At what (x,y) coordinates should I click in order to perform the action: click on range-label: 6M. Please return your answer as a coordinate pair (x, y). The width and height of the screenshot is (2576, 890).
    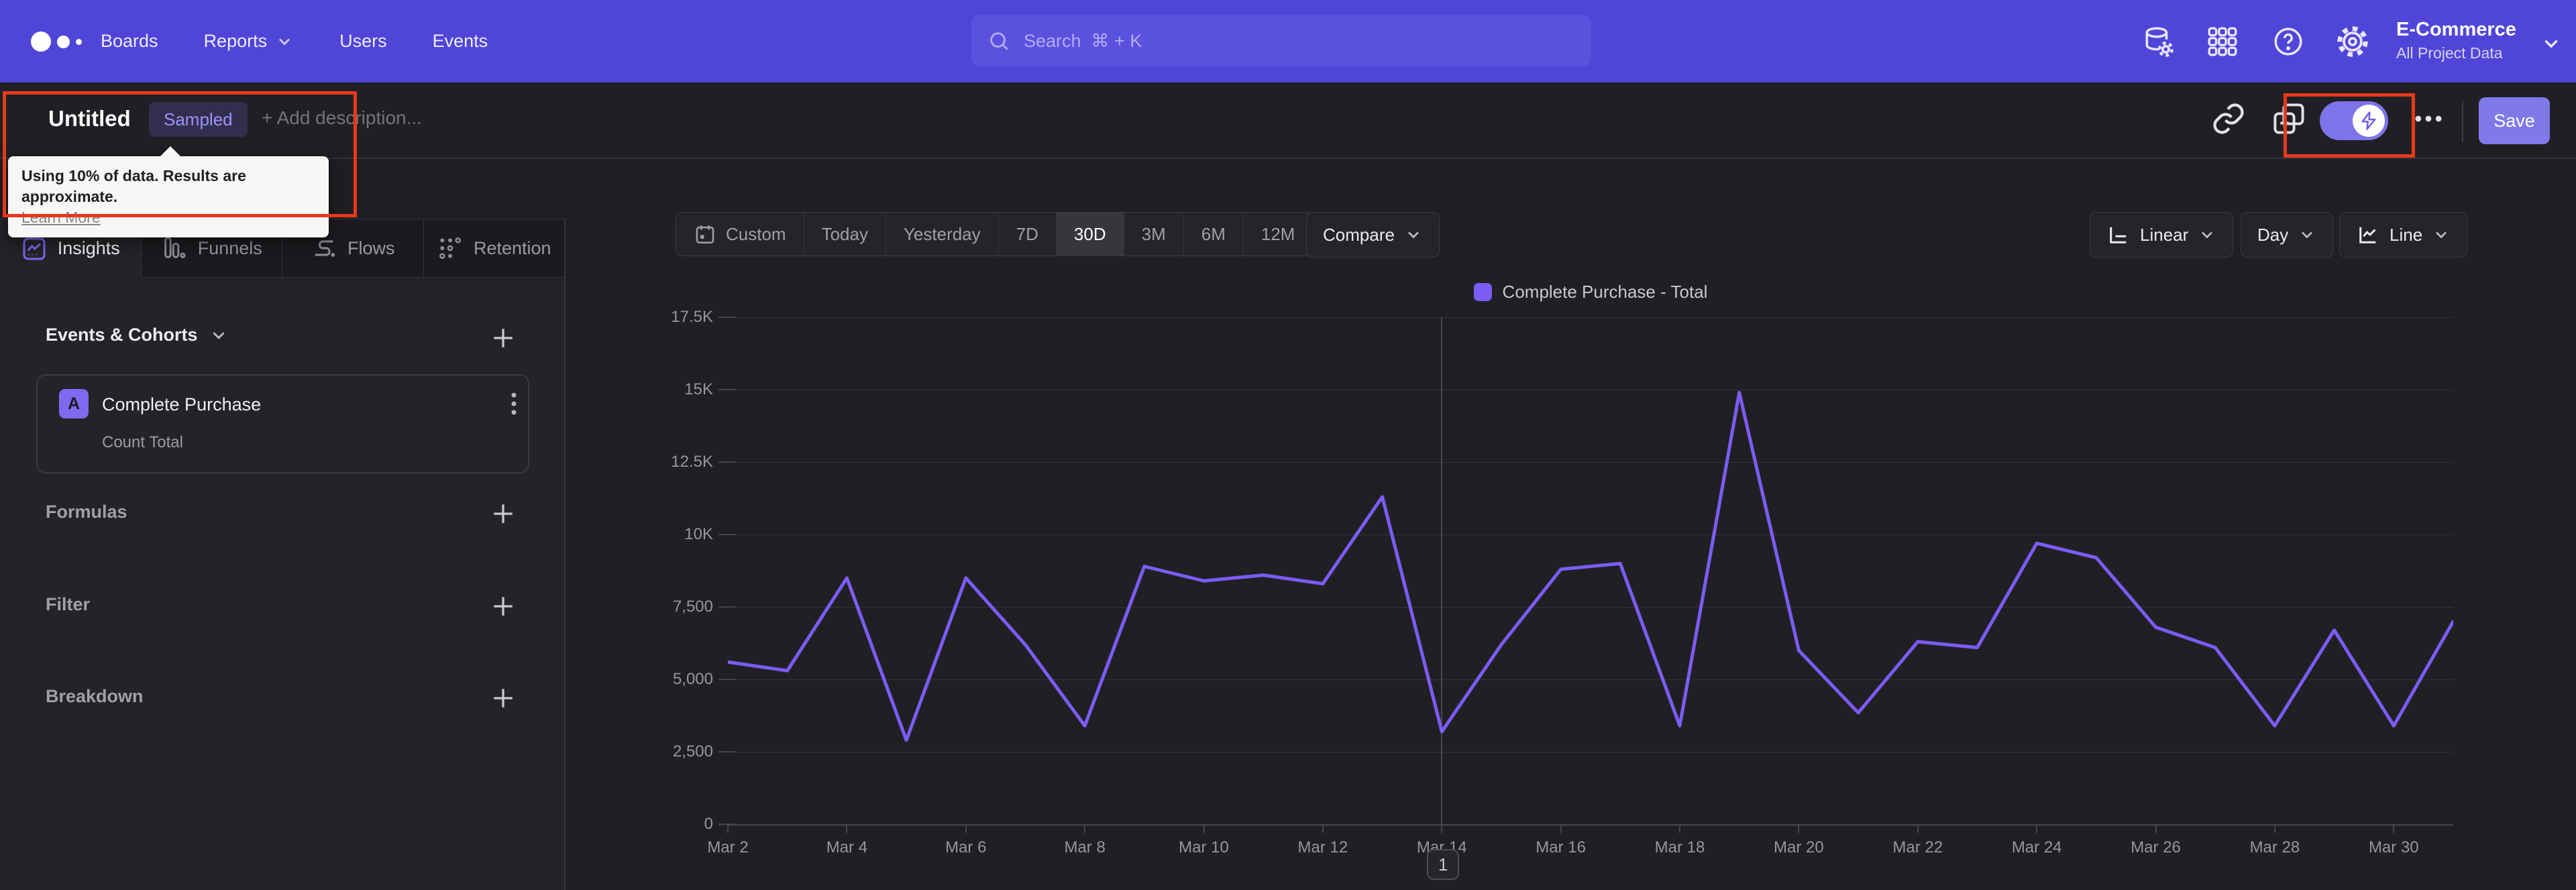
    Looking at the image, I should click on (1213, 233).